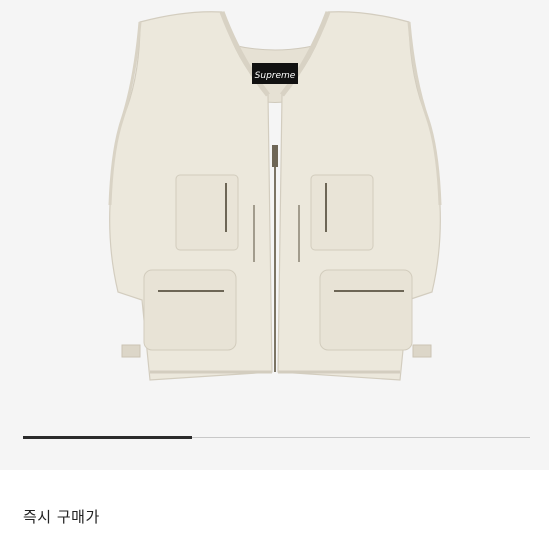 This screenshot has width=549, height=549. What do you see at coordinates (107, 437) in the screenshot?
I see `carousel-progress-indicator` at bounding box center [107, 437].